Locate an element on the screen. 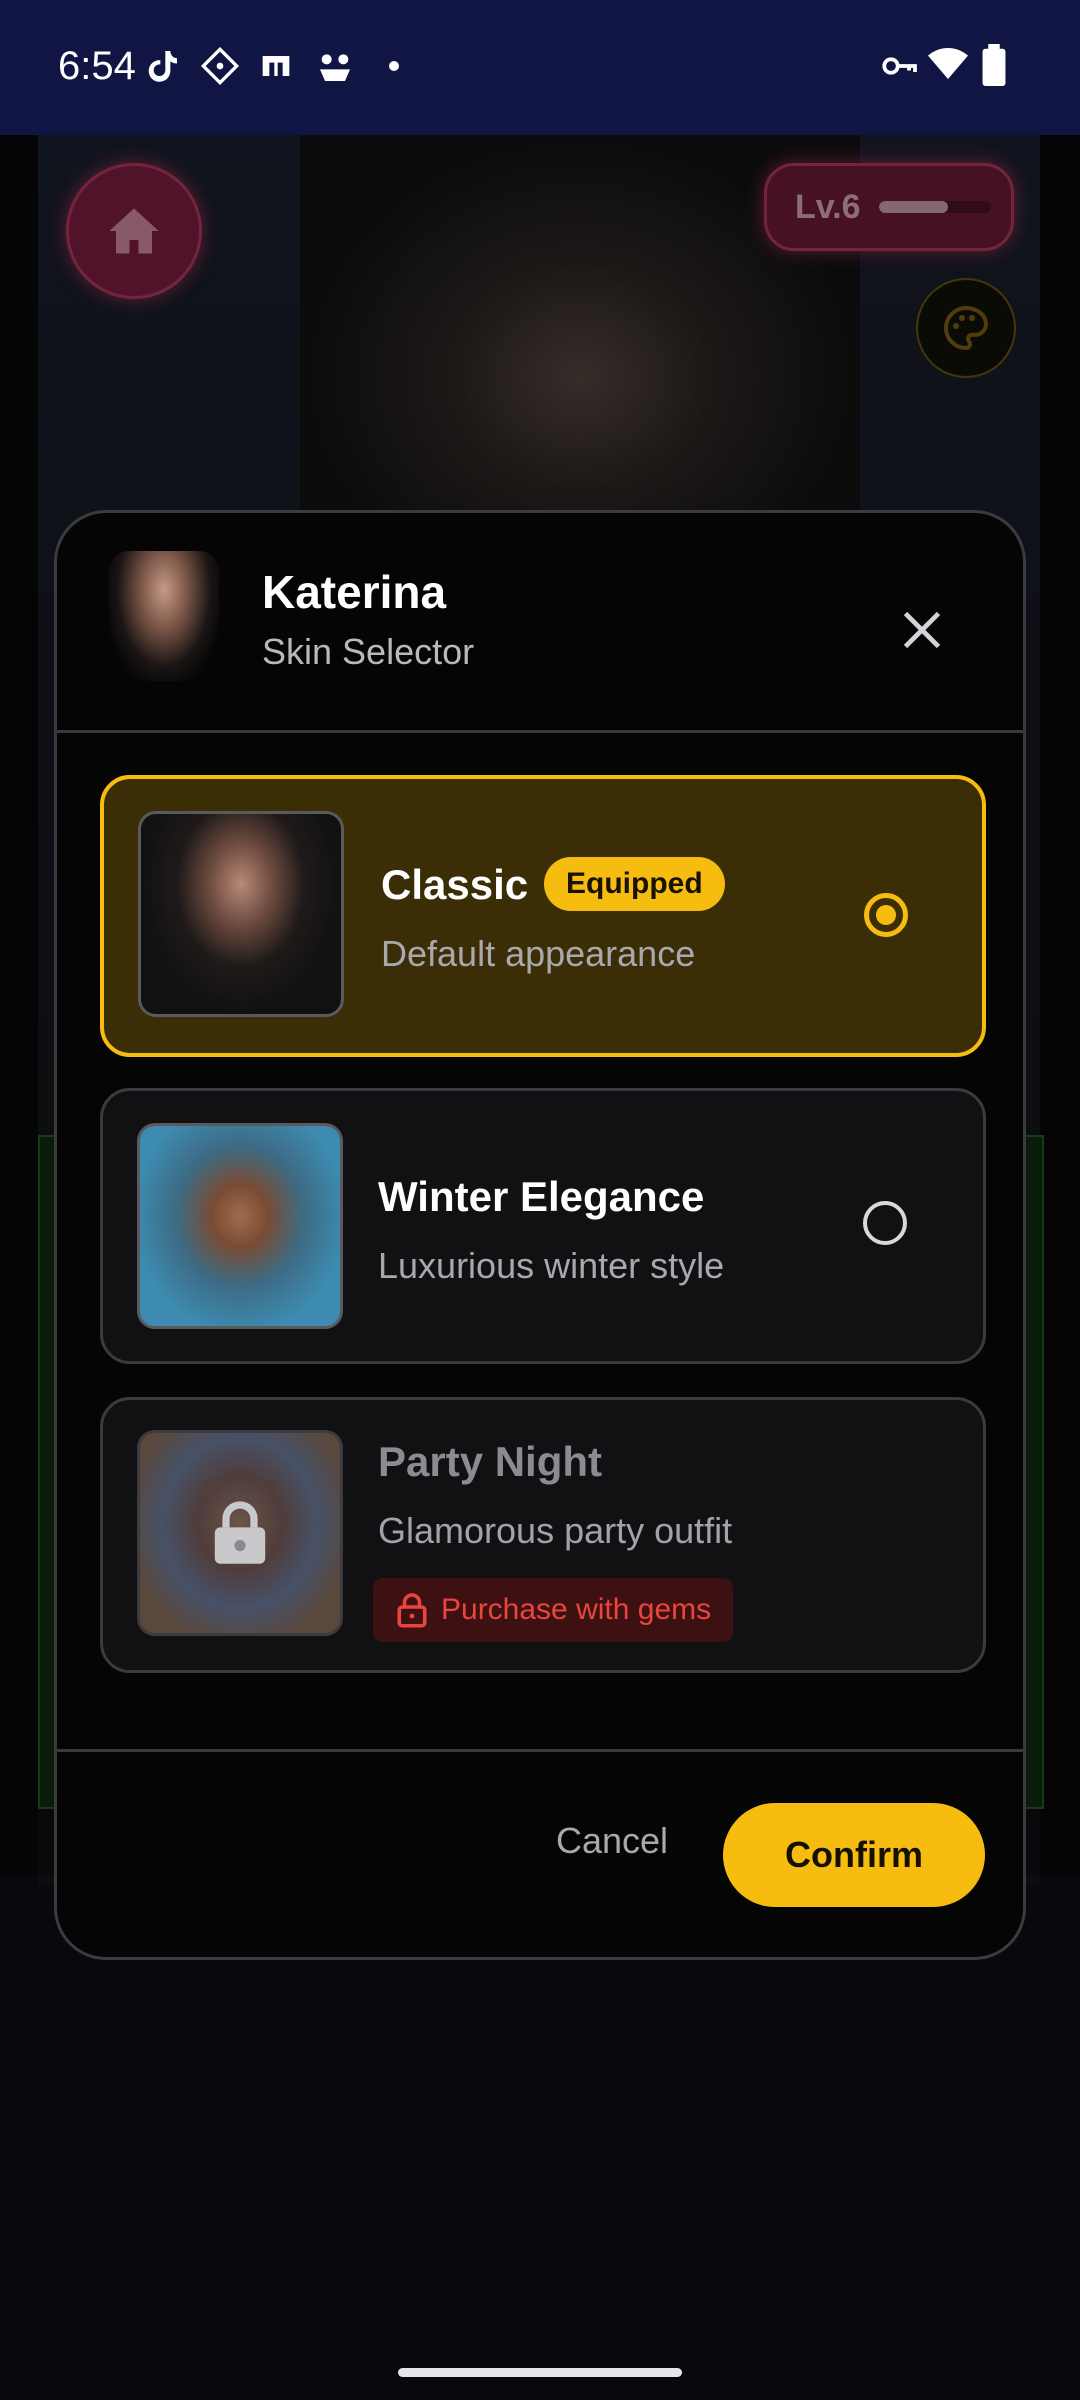 This screenshot has width=1080, height=2400. skin-description: Luxurious winter style is located at coordinates (551, 1265).